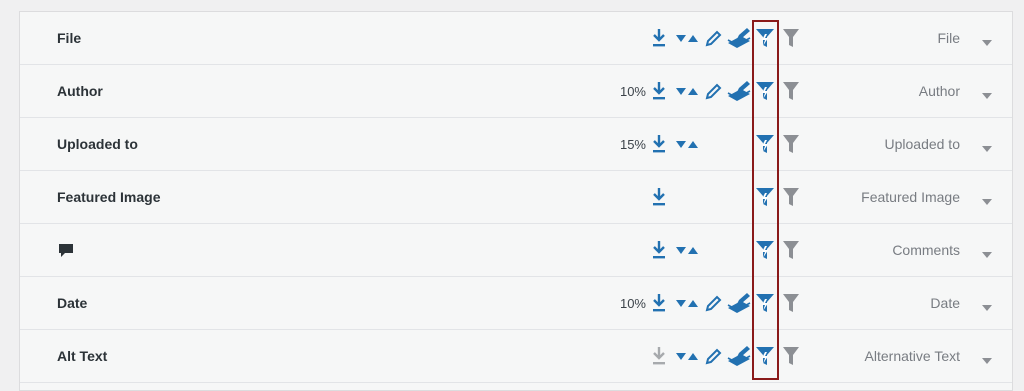 The image size is (1024, 391). I want to click on column-row-uploaded-to: Uploaded to 15% Uploaded to, so click(516, 144).